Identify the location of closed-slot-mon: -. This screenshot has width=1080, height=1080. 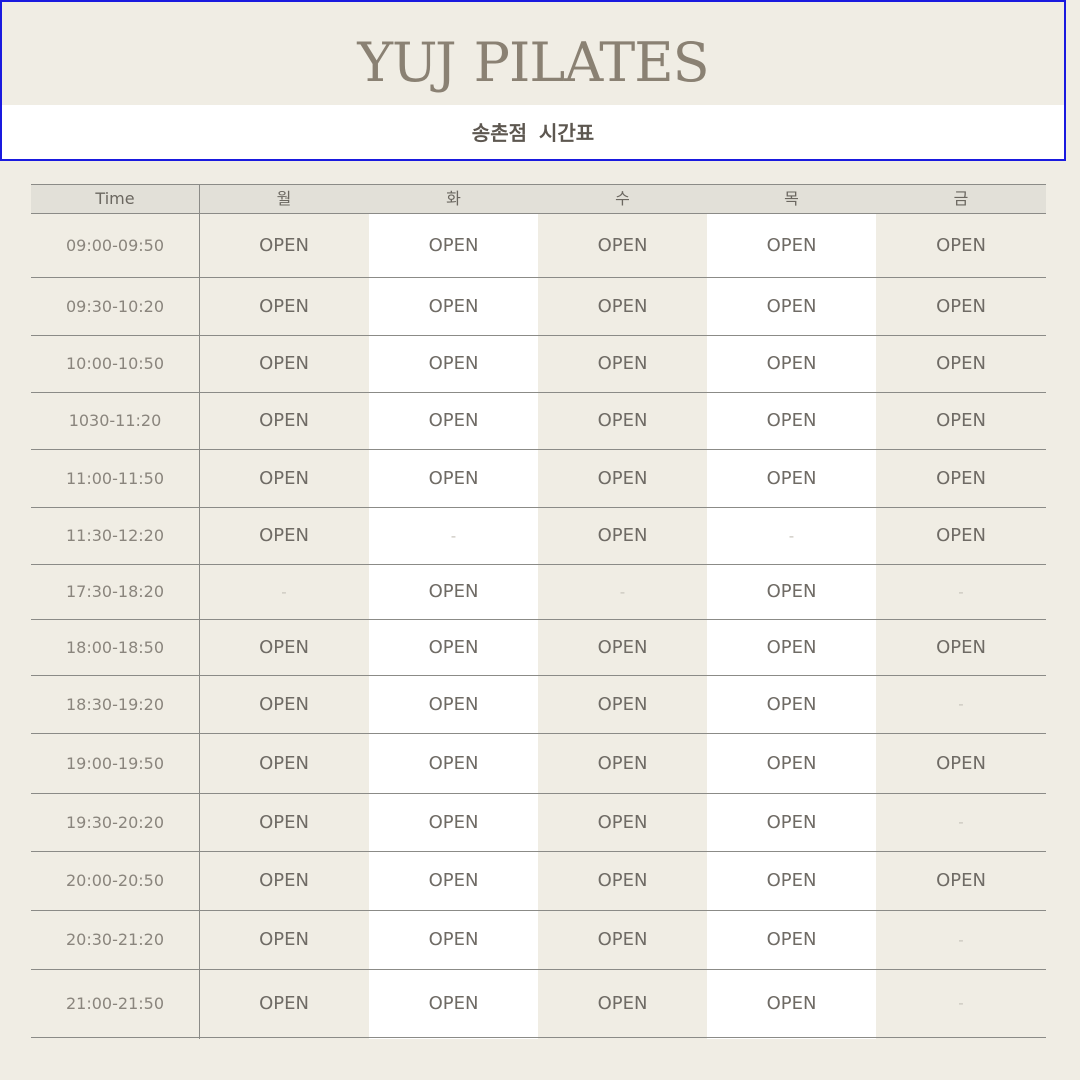
(284, 591).